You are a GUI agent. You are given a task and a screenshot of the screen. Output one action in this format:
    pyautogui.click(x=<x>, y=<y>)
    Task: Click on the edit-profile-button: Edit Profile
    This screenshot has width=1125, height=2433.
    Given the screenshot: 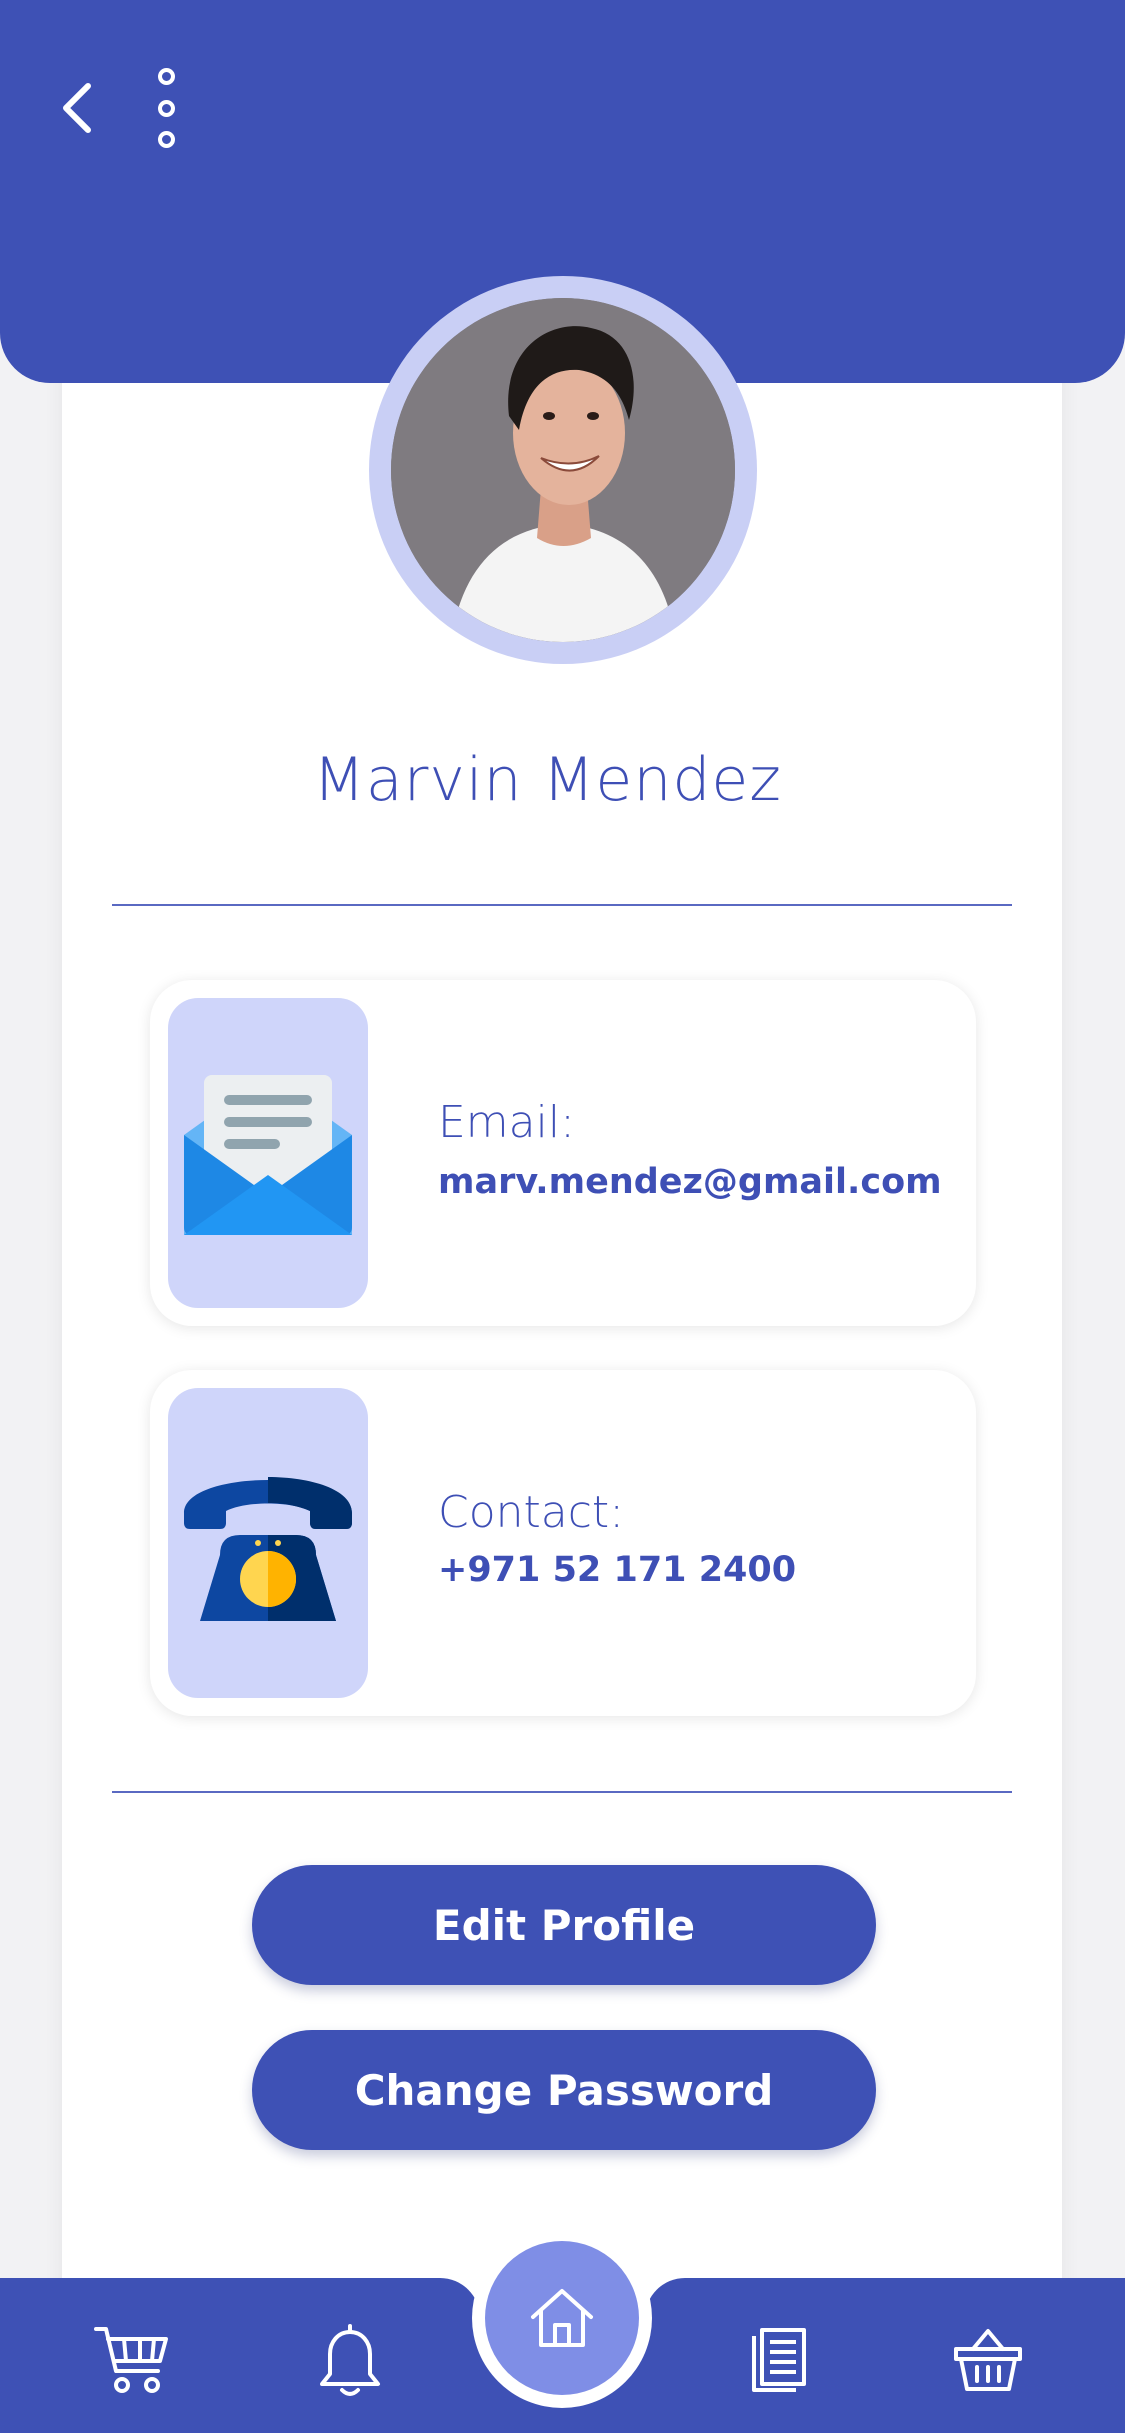 What is the action you would take?
    pyautogui.click(x=564, y=1925)
    